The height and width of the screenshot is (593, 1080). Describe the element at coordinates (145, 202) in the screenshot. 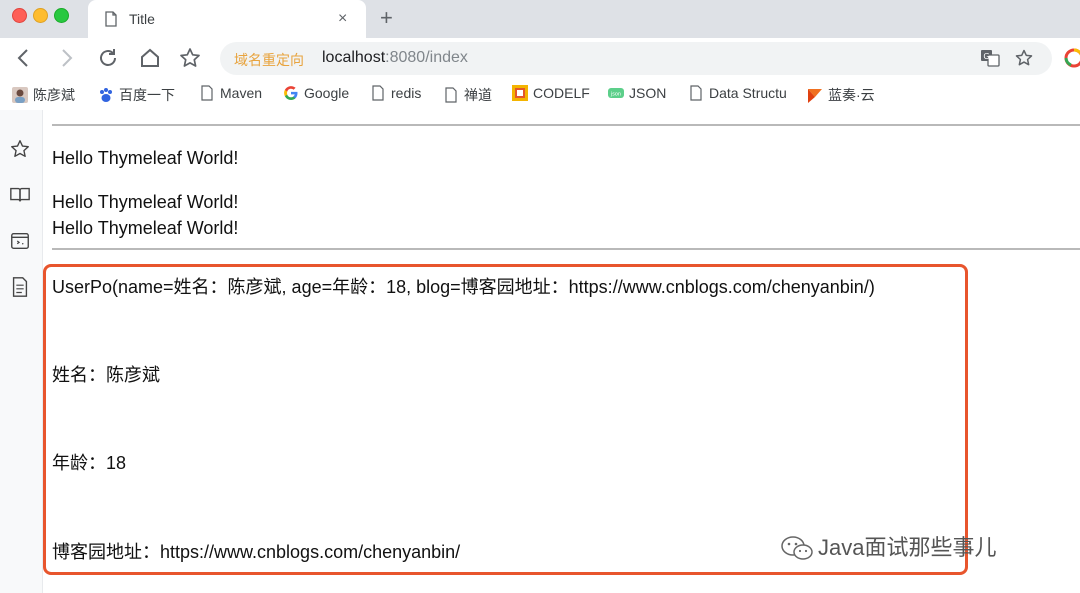

I see `hello-line-2: Hello Thymeleaf World!` at that location.